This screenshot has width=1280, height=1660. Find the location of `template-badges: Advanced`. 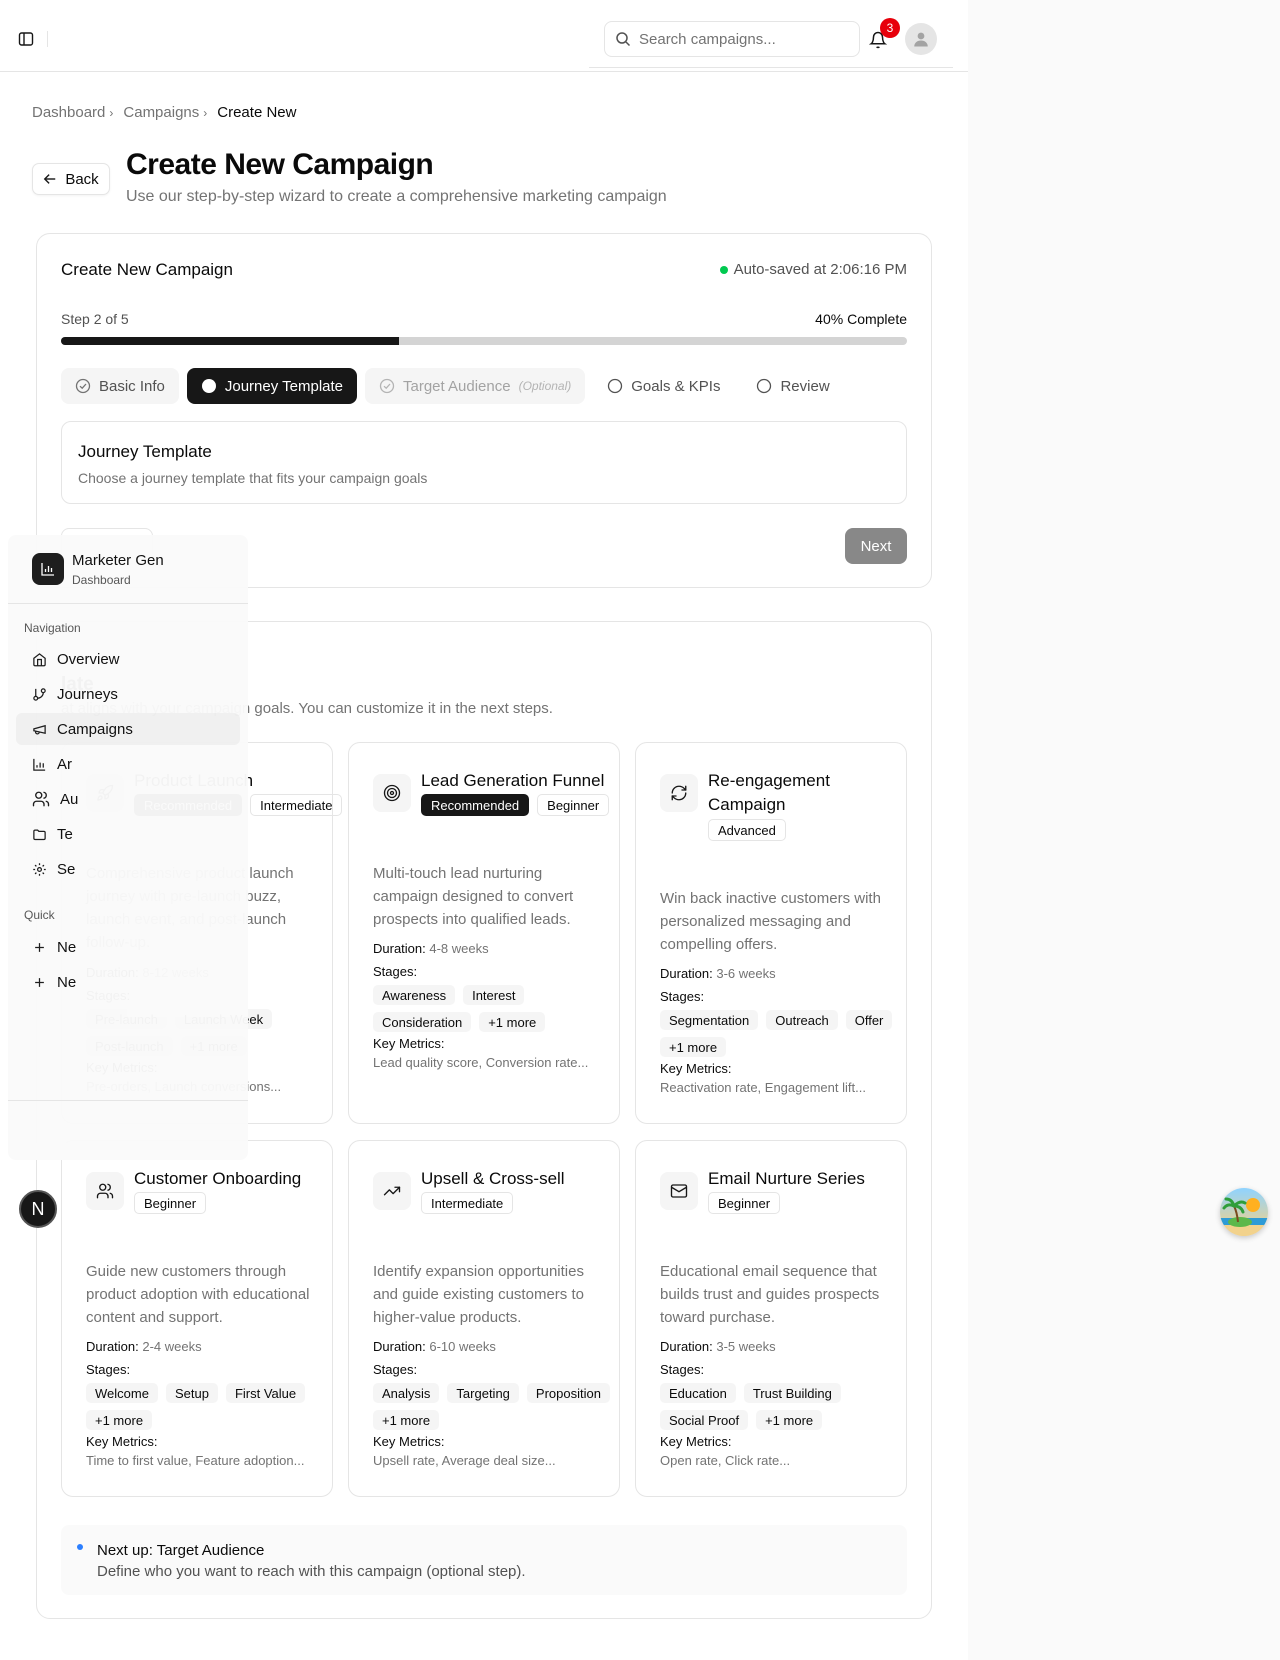

template-badges: Advanced is located at coordinates (747, 830).